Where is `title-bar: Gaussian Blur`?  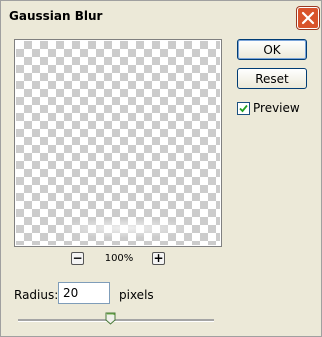 title-bar: Gaussian Blur is located at coordinates (161, 16).